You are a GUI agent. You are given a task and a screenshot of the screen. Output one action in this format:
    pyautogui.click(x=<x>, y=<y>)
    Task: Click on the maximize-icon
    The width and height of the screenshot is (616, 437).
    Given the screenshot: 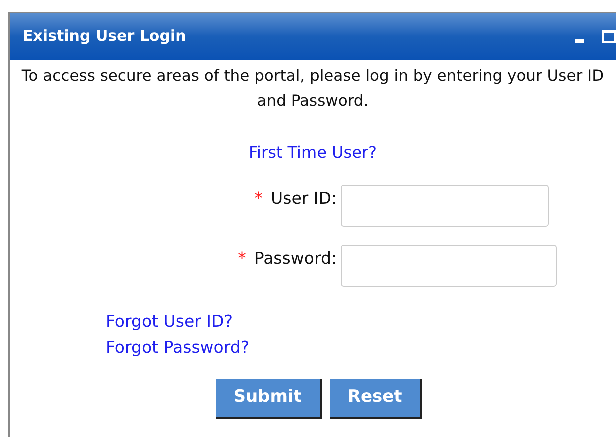 What is the action you would take?
    pyautogui.click(x=609, y=36)
    